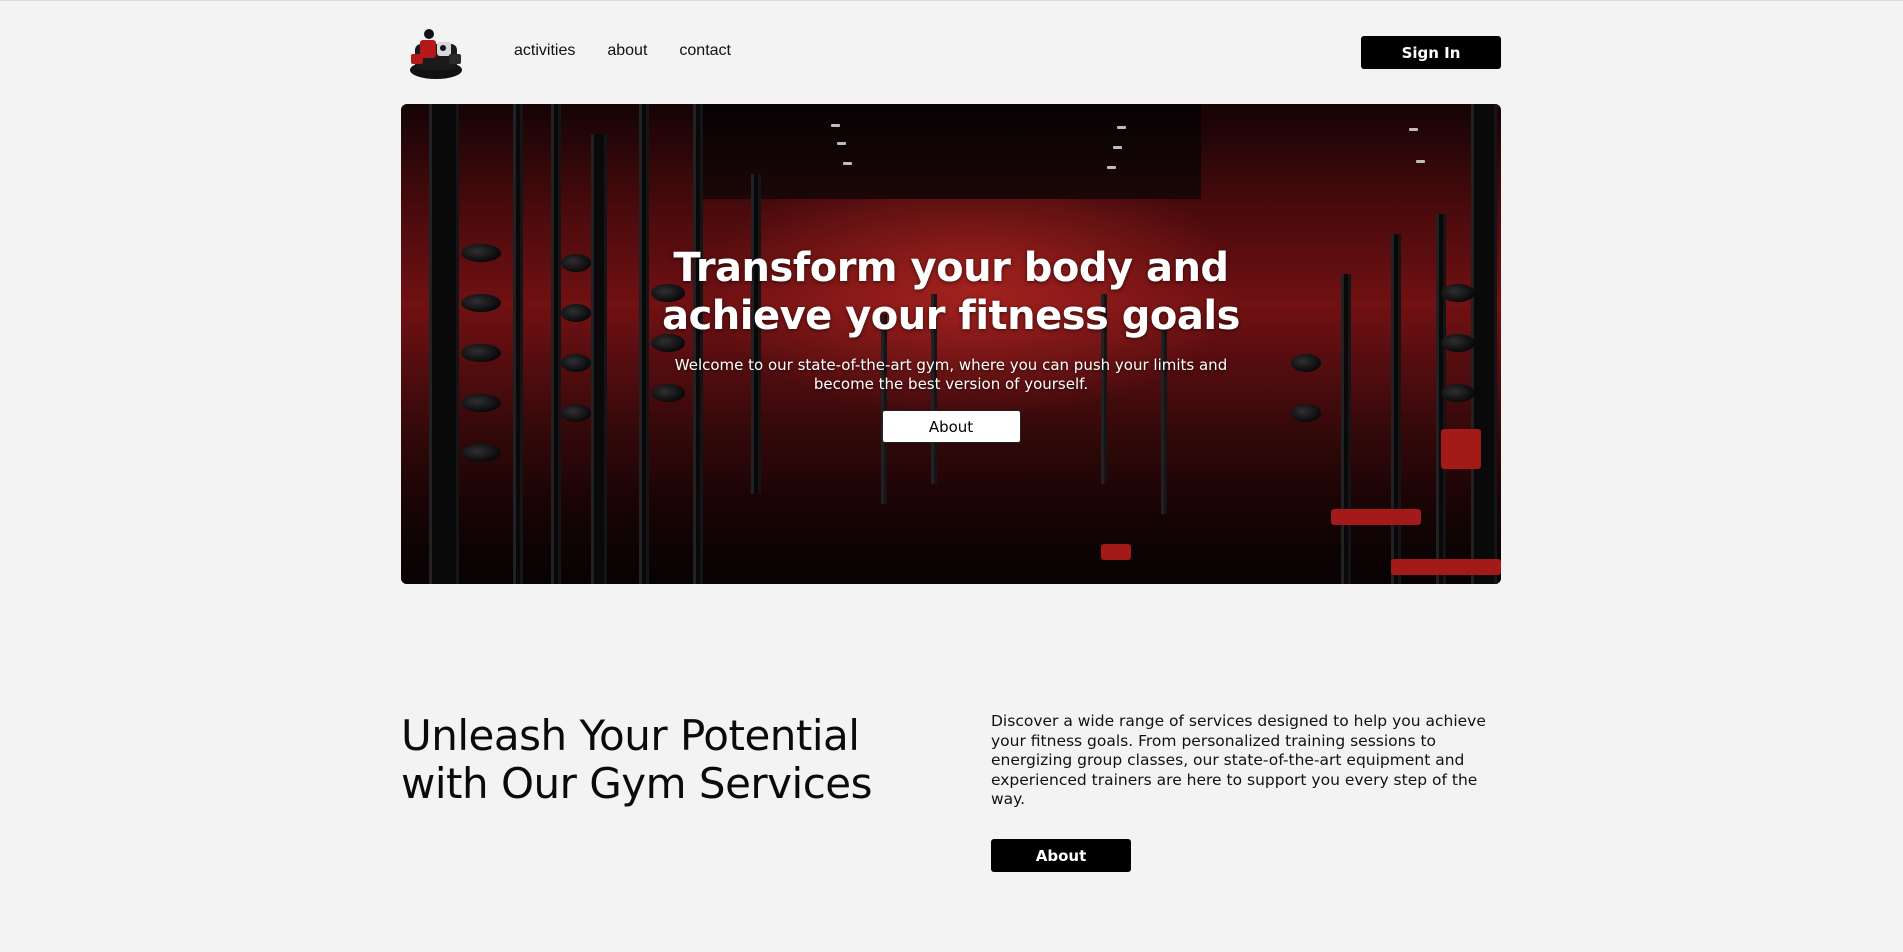 Image resolution: width=1903 pixels, height=952 pixels. What do you see at coordinates (951, 0) in the screenshot?
I see `top-border` at bounding box center [951, 0].